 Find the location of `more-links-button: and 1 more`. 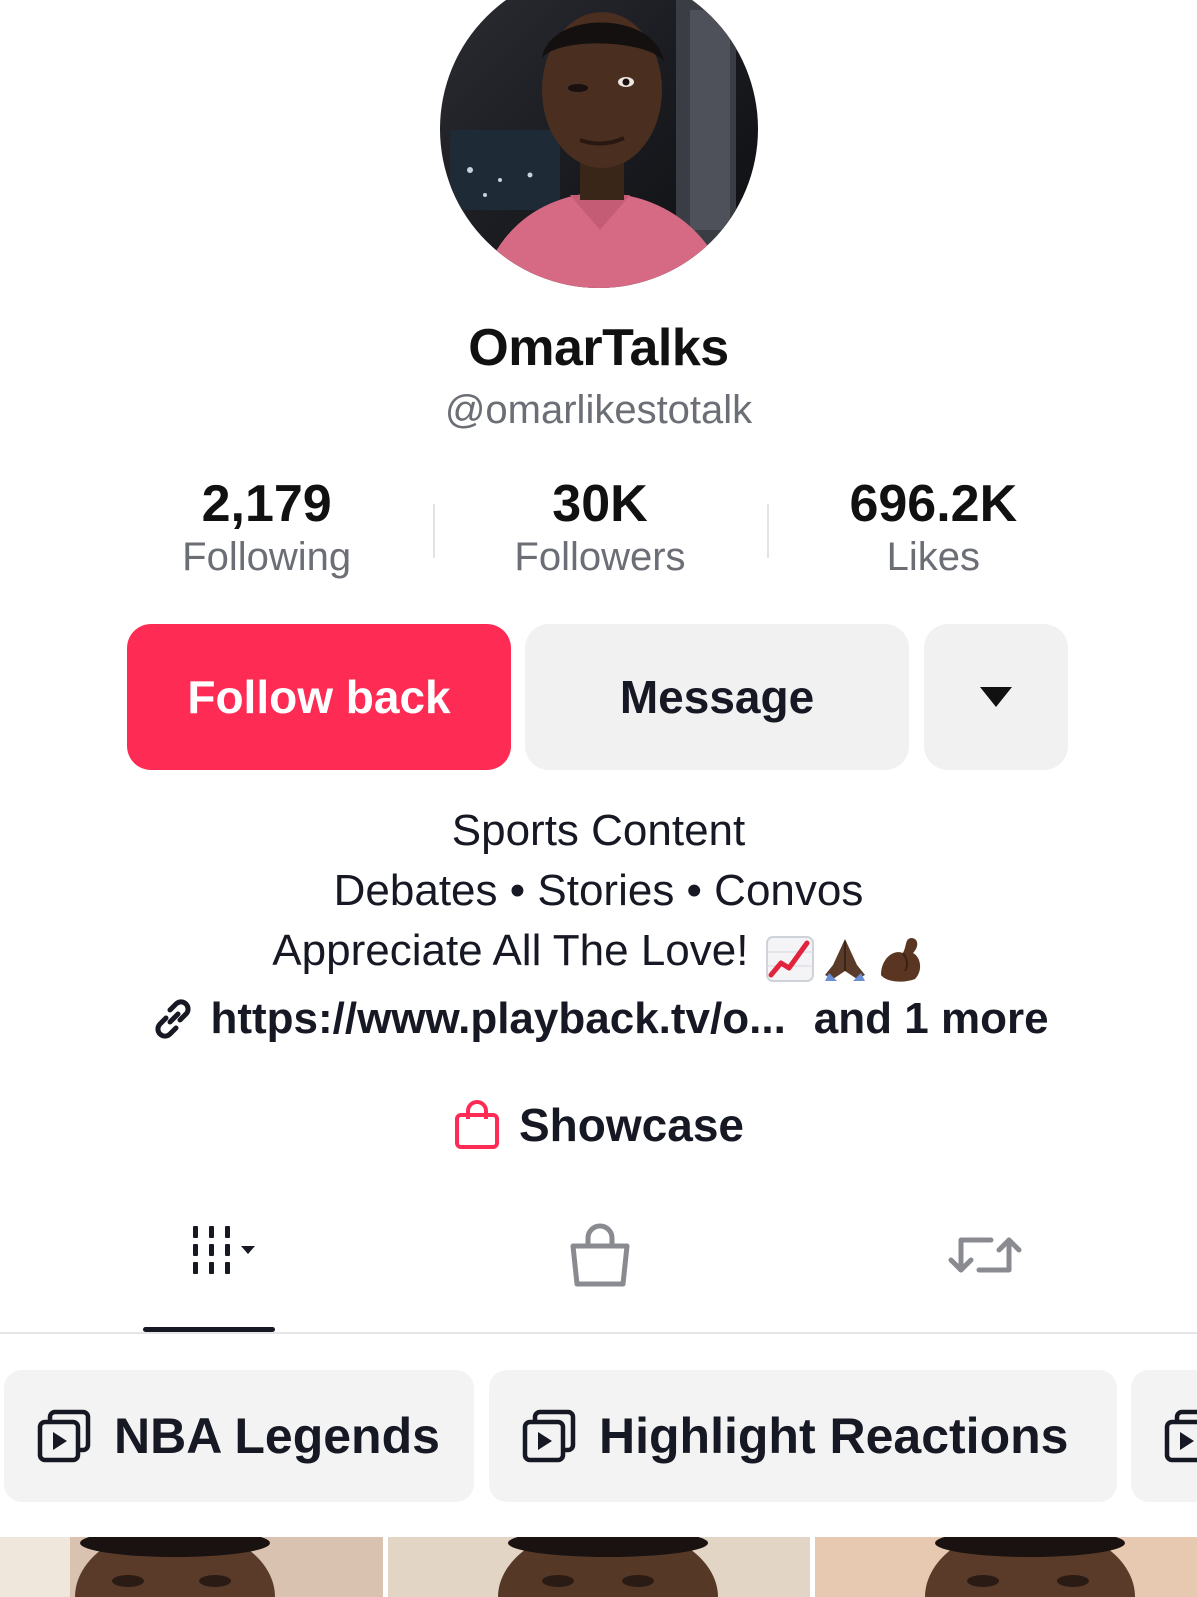

more-links-button: and 1 more is located at coordinates (931, 1019).